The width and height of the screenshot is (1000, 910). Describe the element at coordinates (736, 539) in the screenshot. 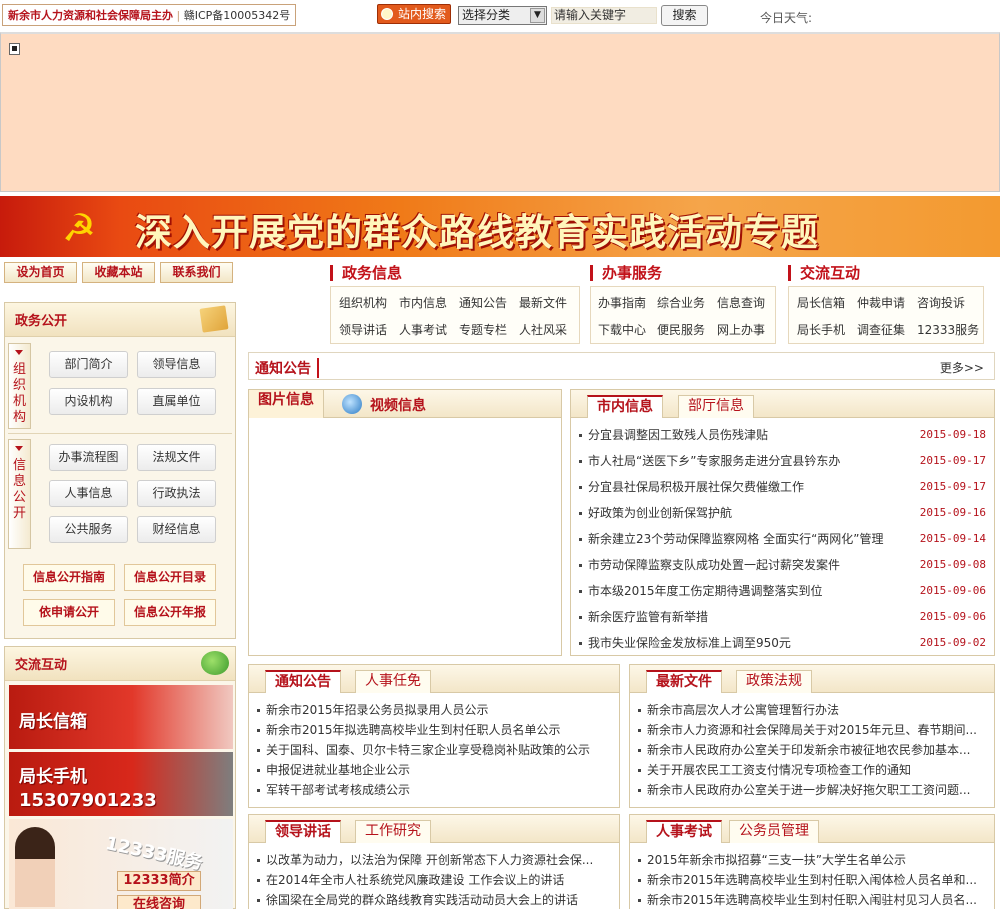

I see `news-item: 新余建立23个劳动保障监察网格 全面实行“两网化”管理` at that location.